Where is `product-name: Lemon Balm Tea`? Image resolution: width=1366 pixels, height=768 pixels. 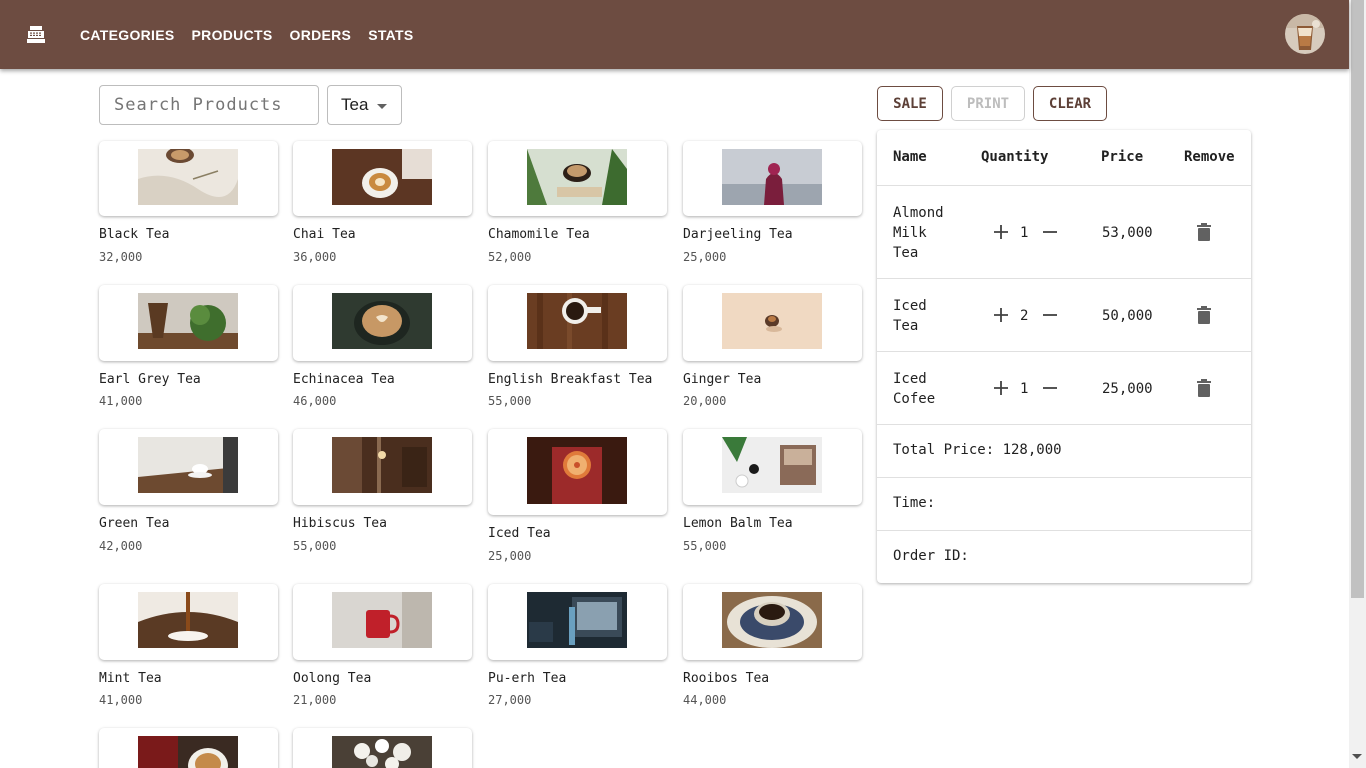 product-name: Lemon Balm Tea is located at coordinates (738, 523).